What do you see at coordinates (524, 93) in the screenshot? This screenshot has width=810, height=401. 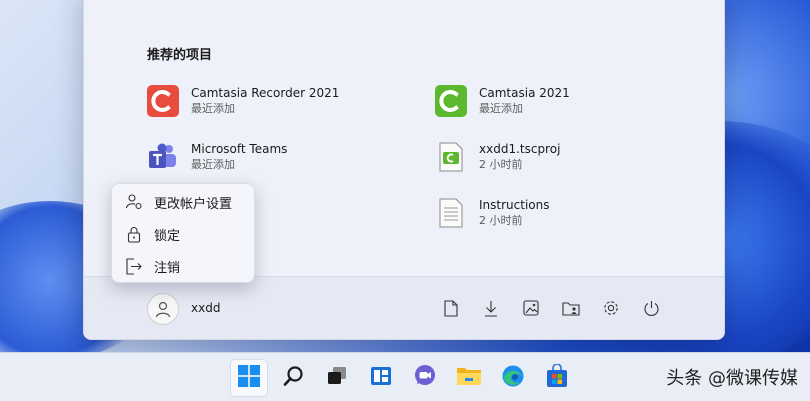 I see `recommended-item-name: Camtasia 2021` at bounding box center [524, 93].